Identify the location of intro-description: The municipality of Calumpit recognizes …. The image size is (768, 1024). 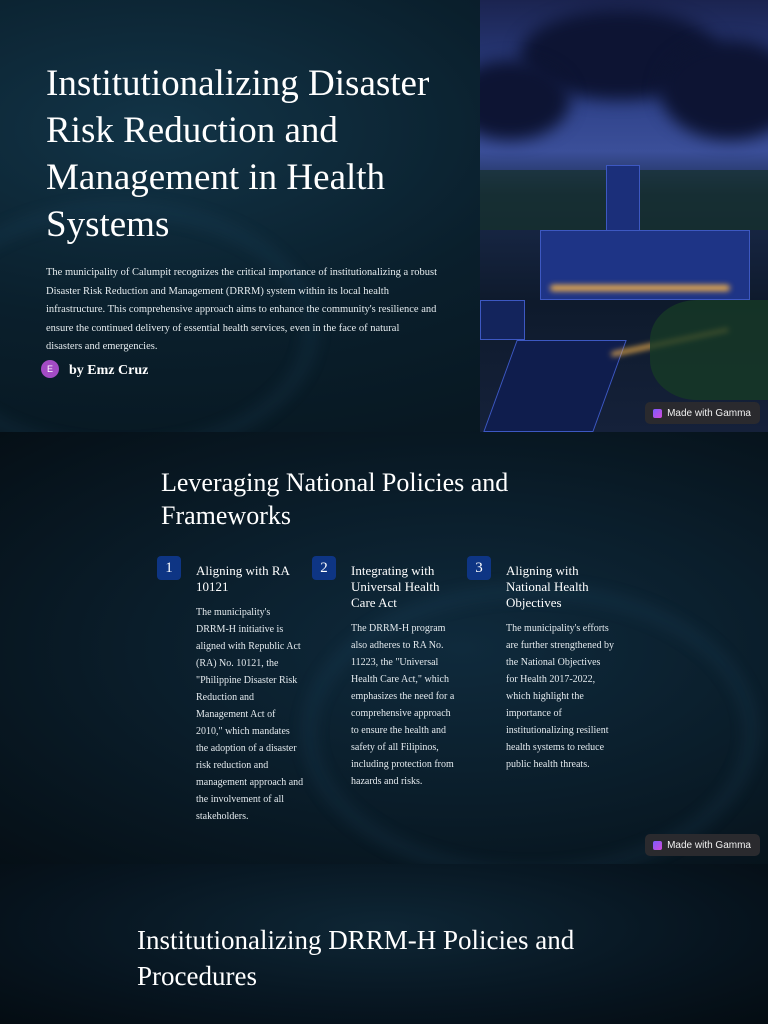
(242, 309).